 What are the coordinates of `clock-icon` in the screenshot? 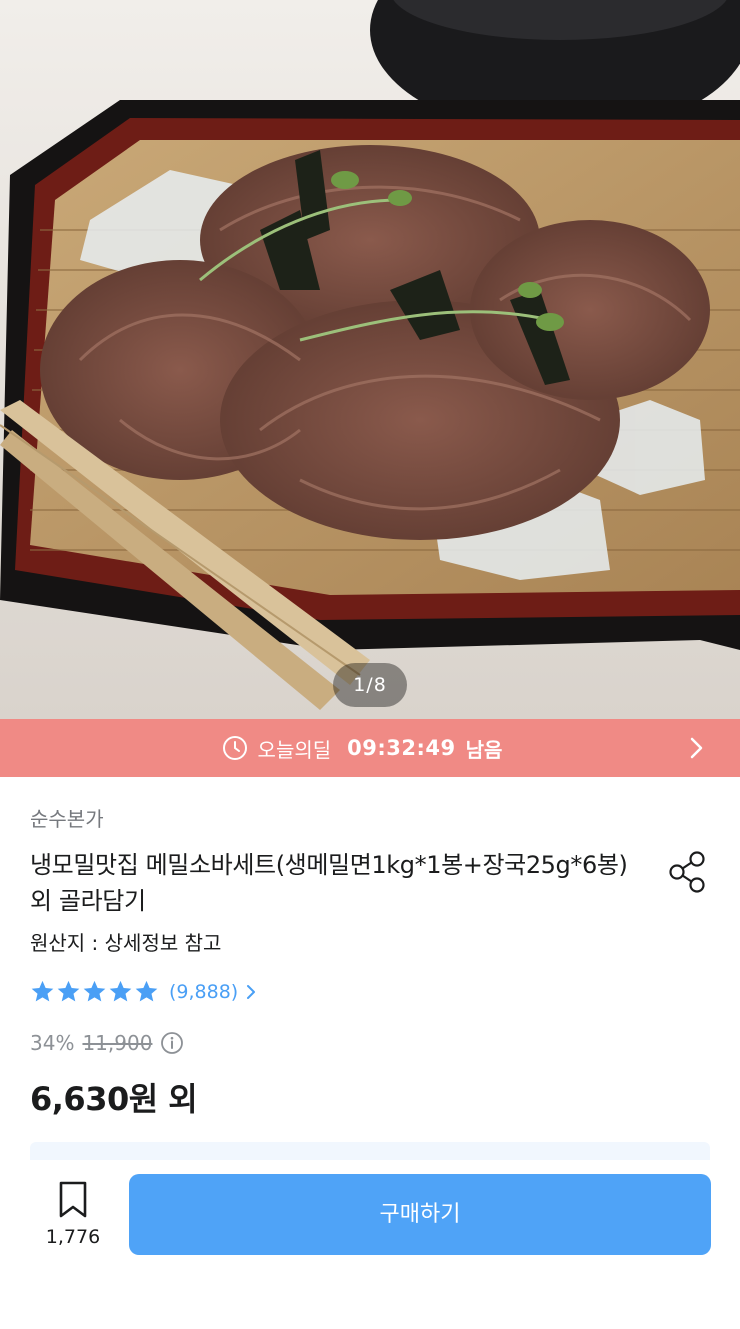 It's located at (234, 748).